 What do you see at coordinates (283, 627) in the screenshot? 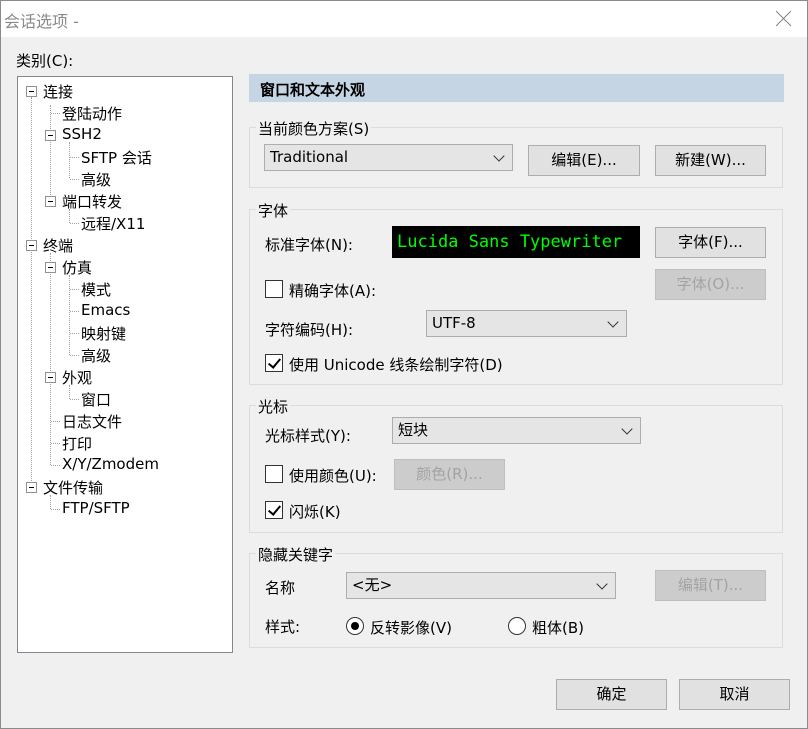
I see `keyword-style-label: 样式:` at bounding box center [283, 627].